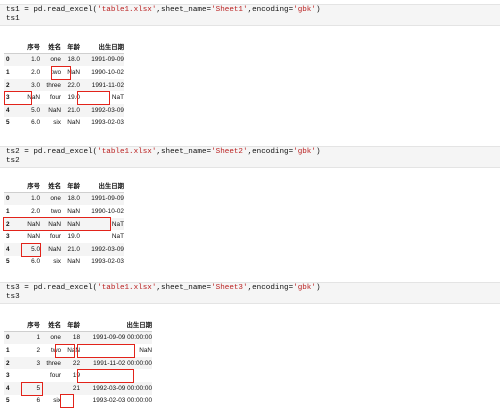  What do you see at coordinates (38, 350) in the screenshot?
I see `table-cell: 2` at bounding box center [38, 350].